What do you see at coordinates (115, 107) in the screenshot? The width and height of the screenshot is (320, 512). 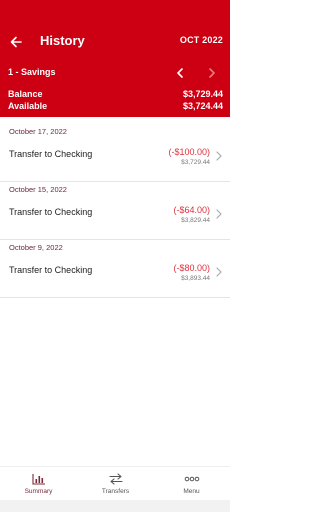 I see `available-row: Available $3,724.44` at bounding box center [115, 107].